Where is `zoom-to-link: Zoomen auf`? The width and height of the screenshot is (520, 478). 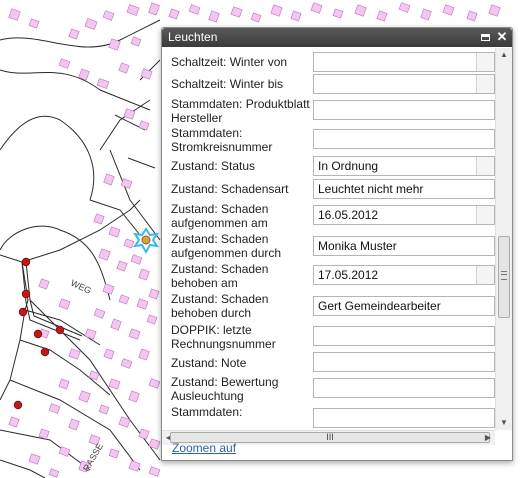
zoom-to-link: Zoomen auf is located at coordinates (204, 448).